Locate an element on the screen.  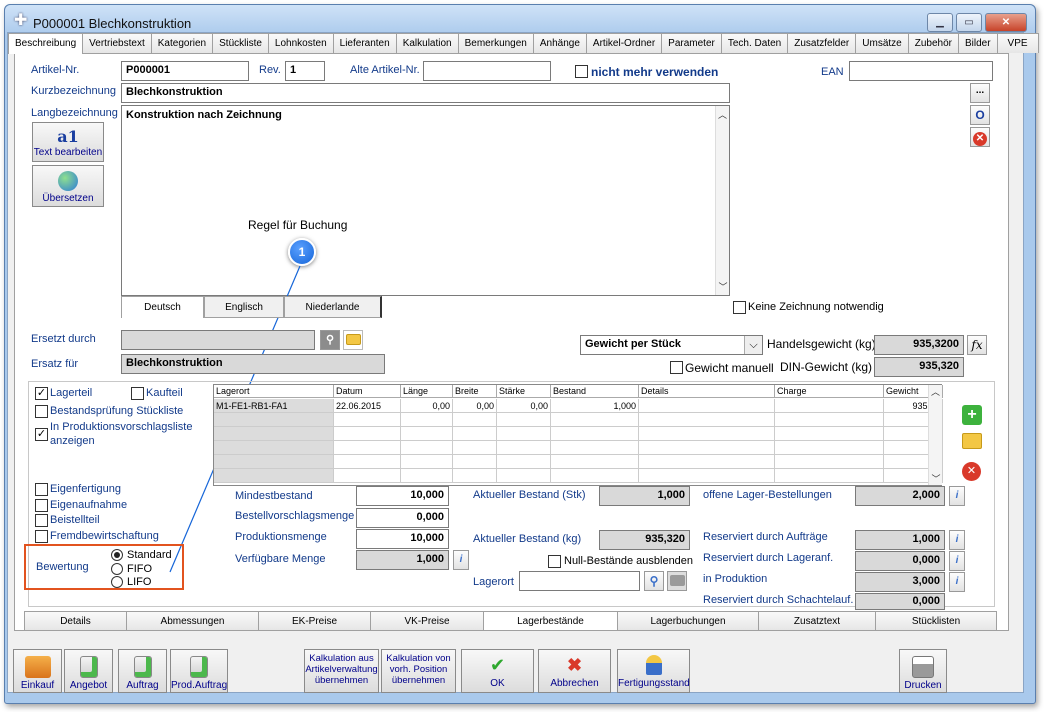
ean-field is located at coordinates (921, 71).